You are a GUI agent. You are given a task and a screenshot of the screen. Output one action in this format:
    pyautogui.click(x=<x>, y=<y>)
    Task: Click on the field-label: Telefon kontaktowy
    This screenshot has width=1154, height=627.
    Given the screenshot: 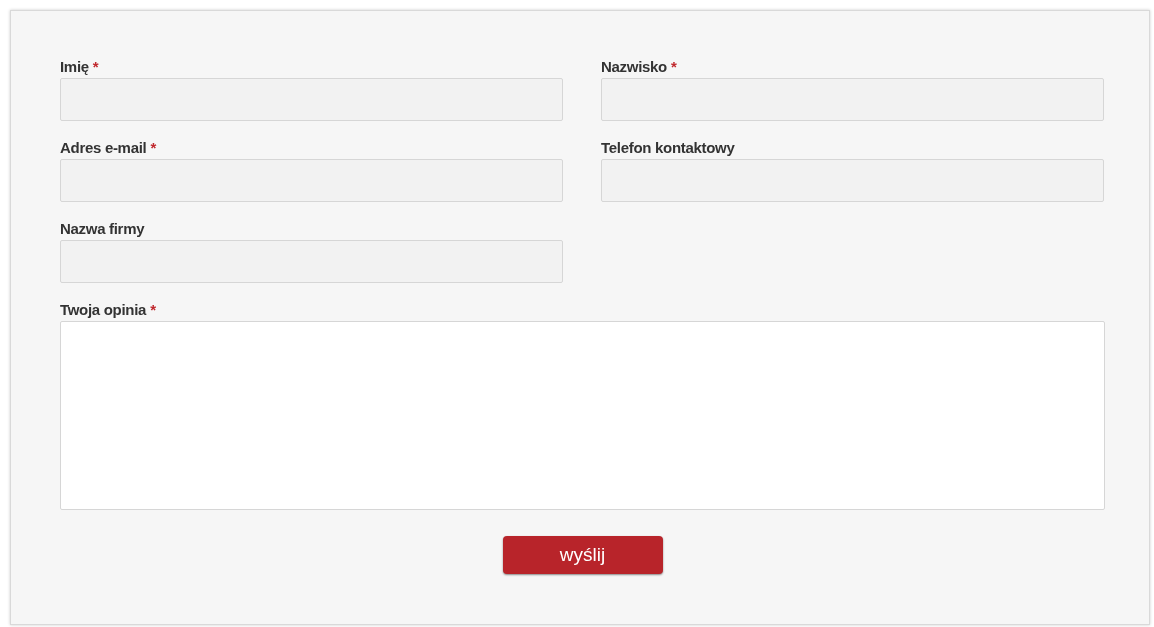 What is the action you would take?
    pyautogui.click(x=668, y=147)
    